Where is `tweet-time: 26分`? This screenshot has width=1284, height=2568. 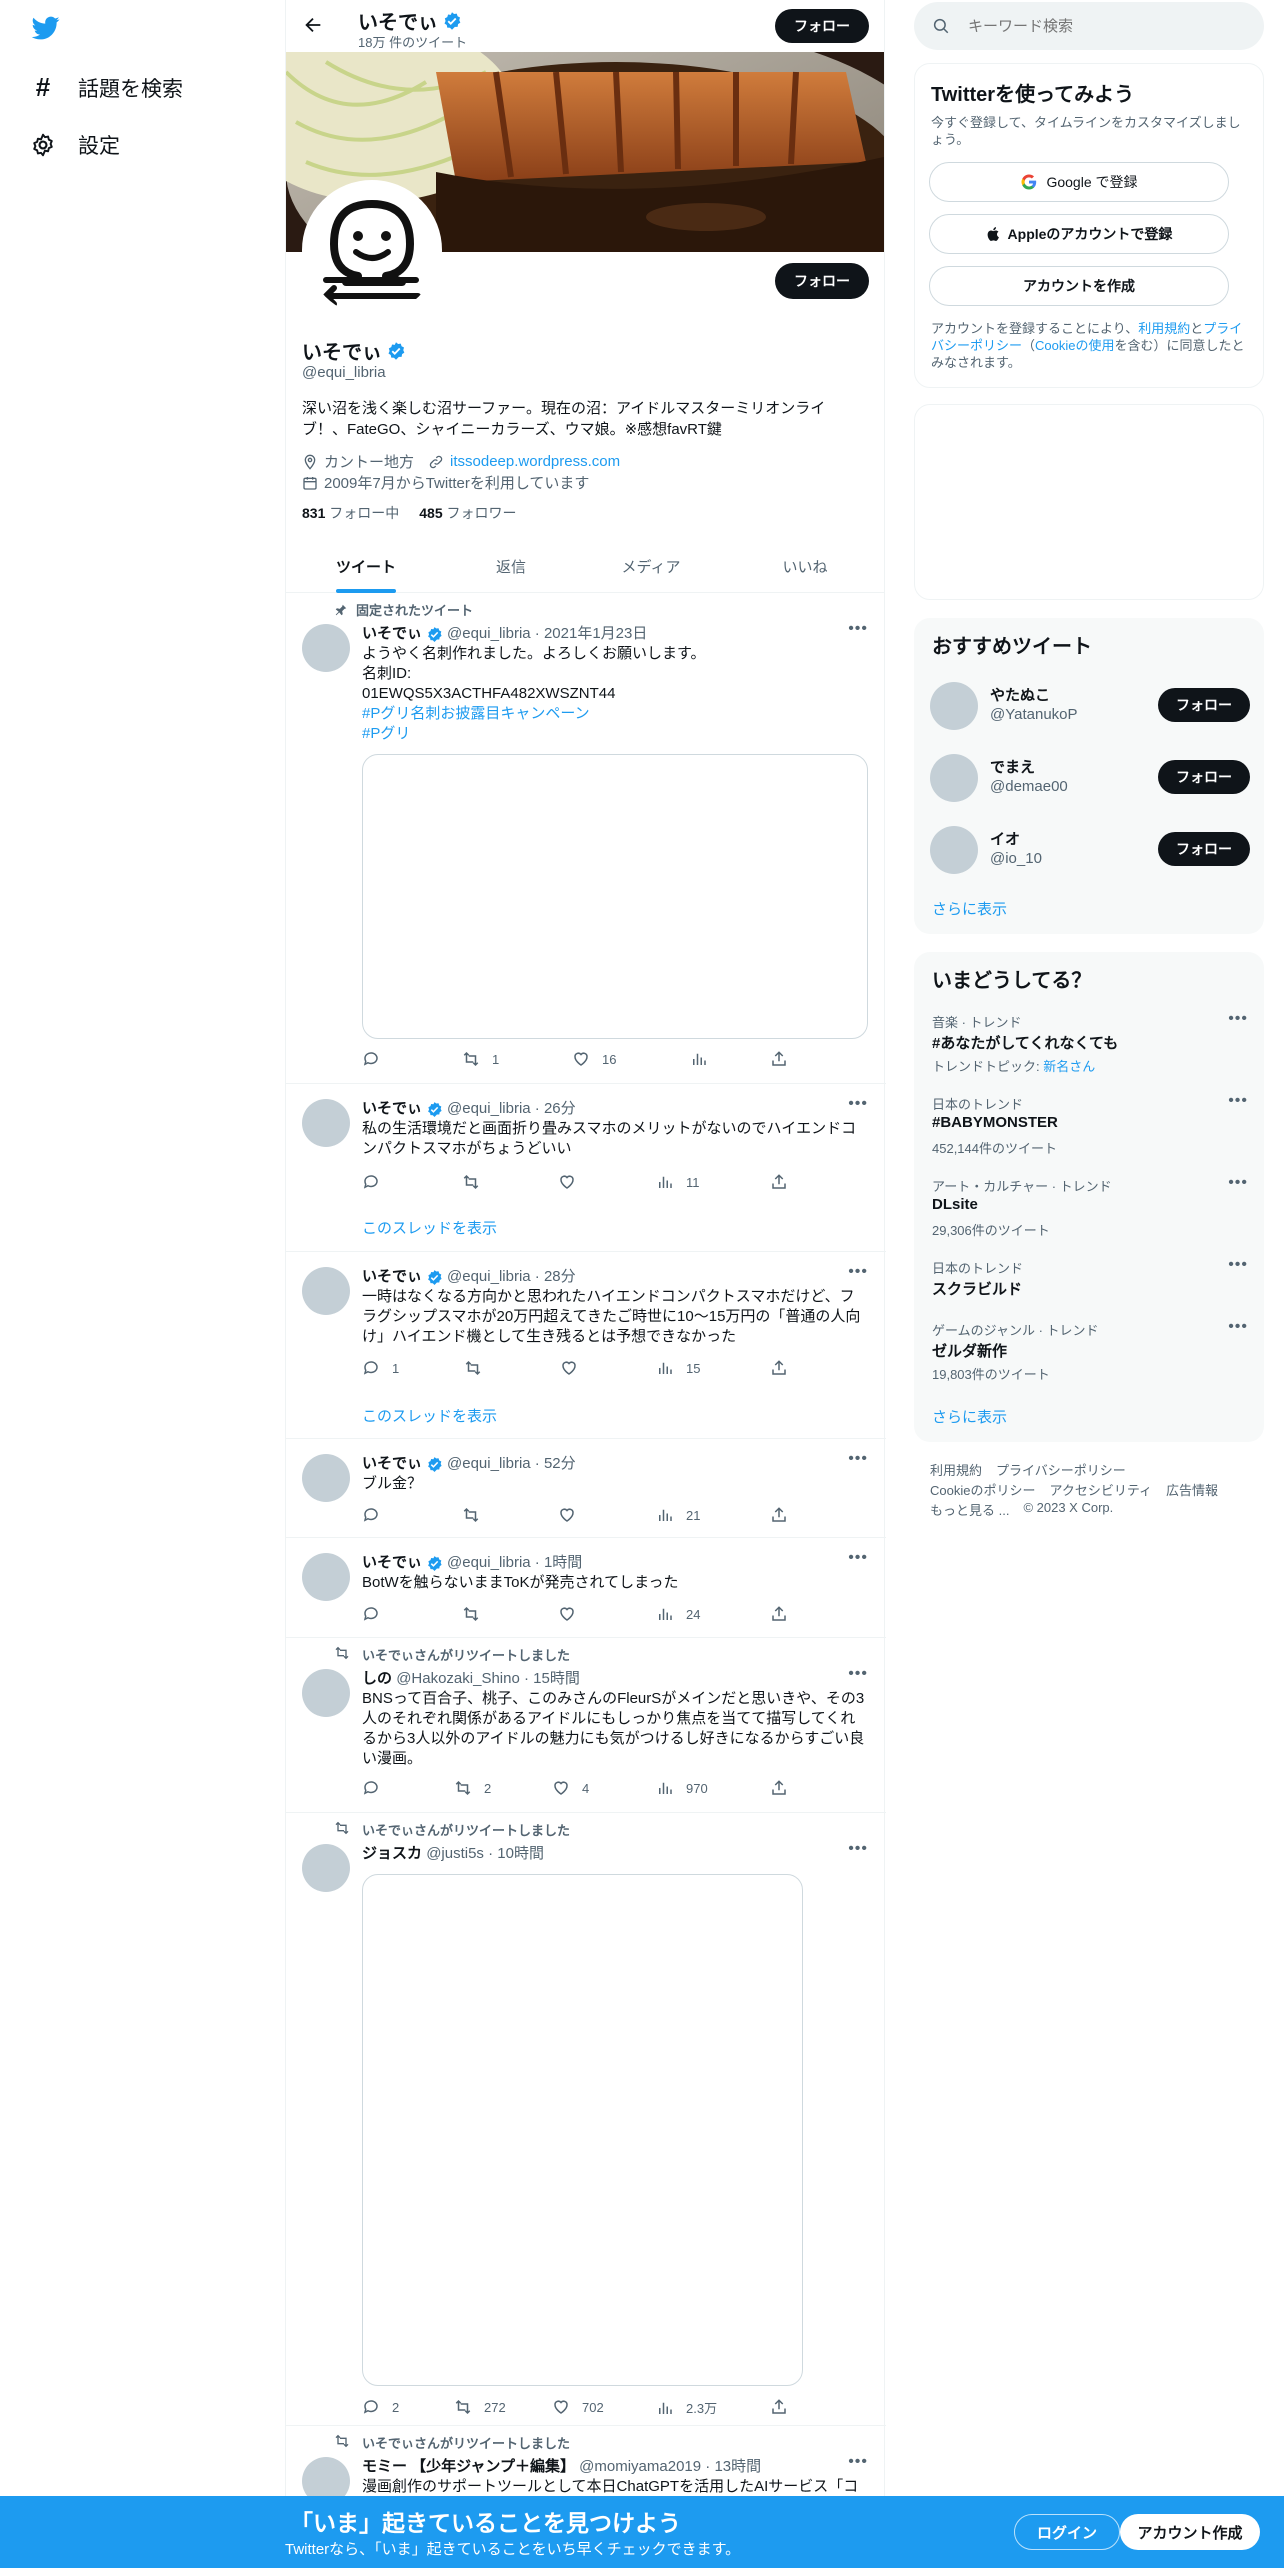
tweet-time: 26分 is located at coordinates (560, 1108).